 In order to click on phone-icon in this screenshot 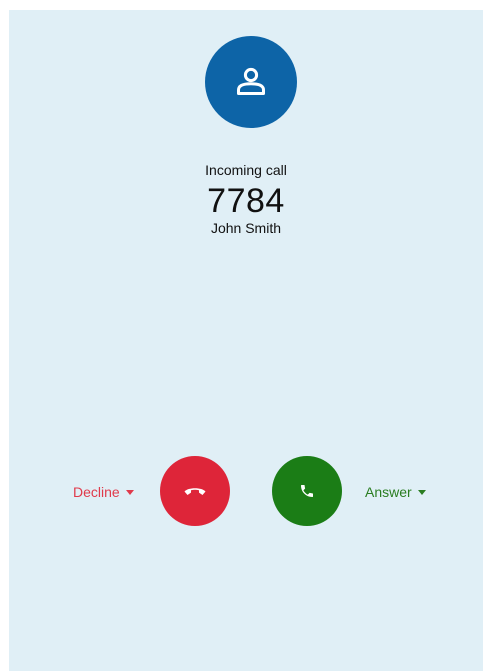, I will do `click(307, 491)`.